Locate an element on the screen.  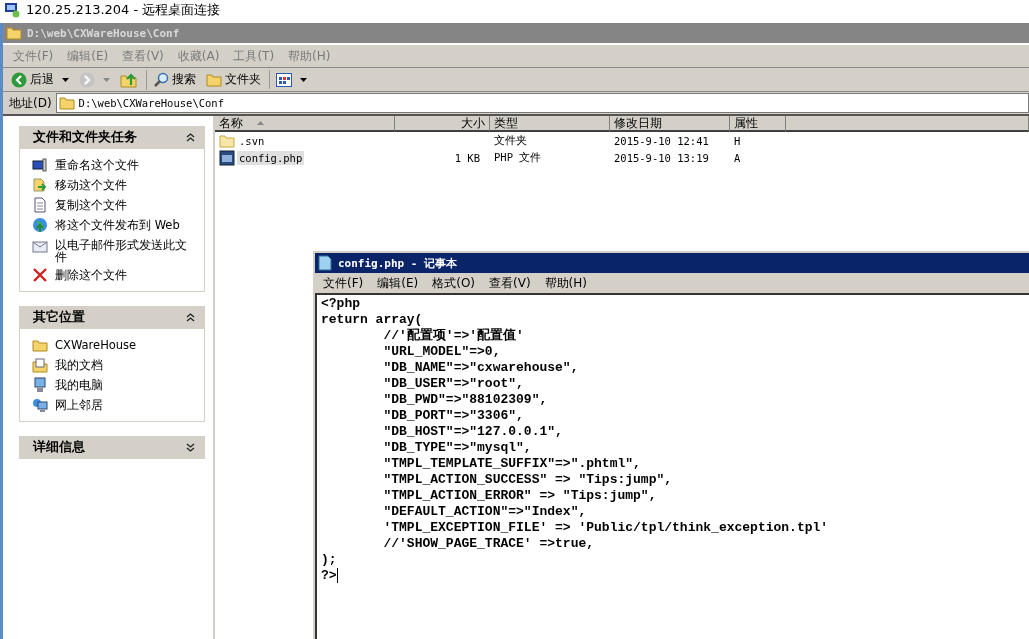
task-link: 移动这个文件 is located at coordinates (91, 184).